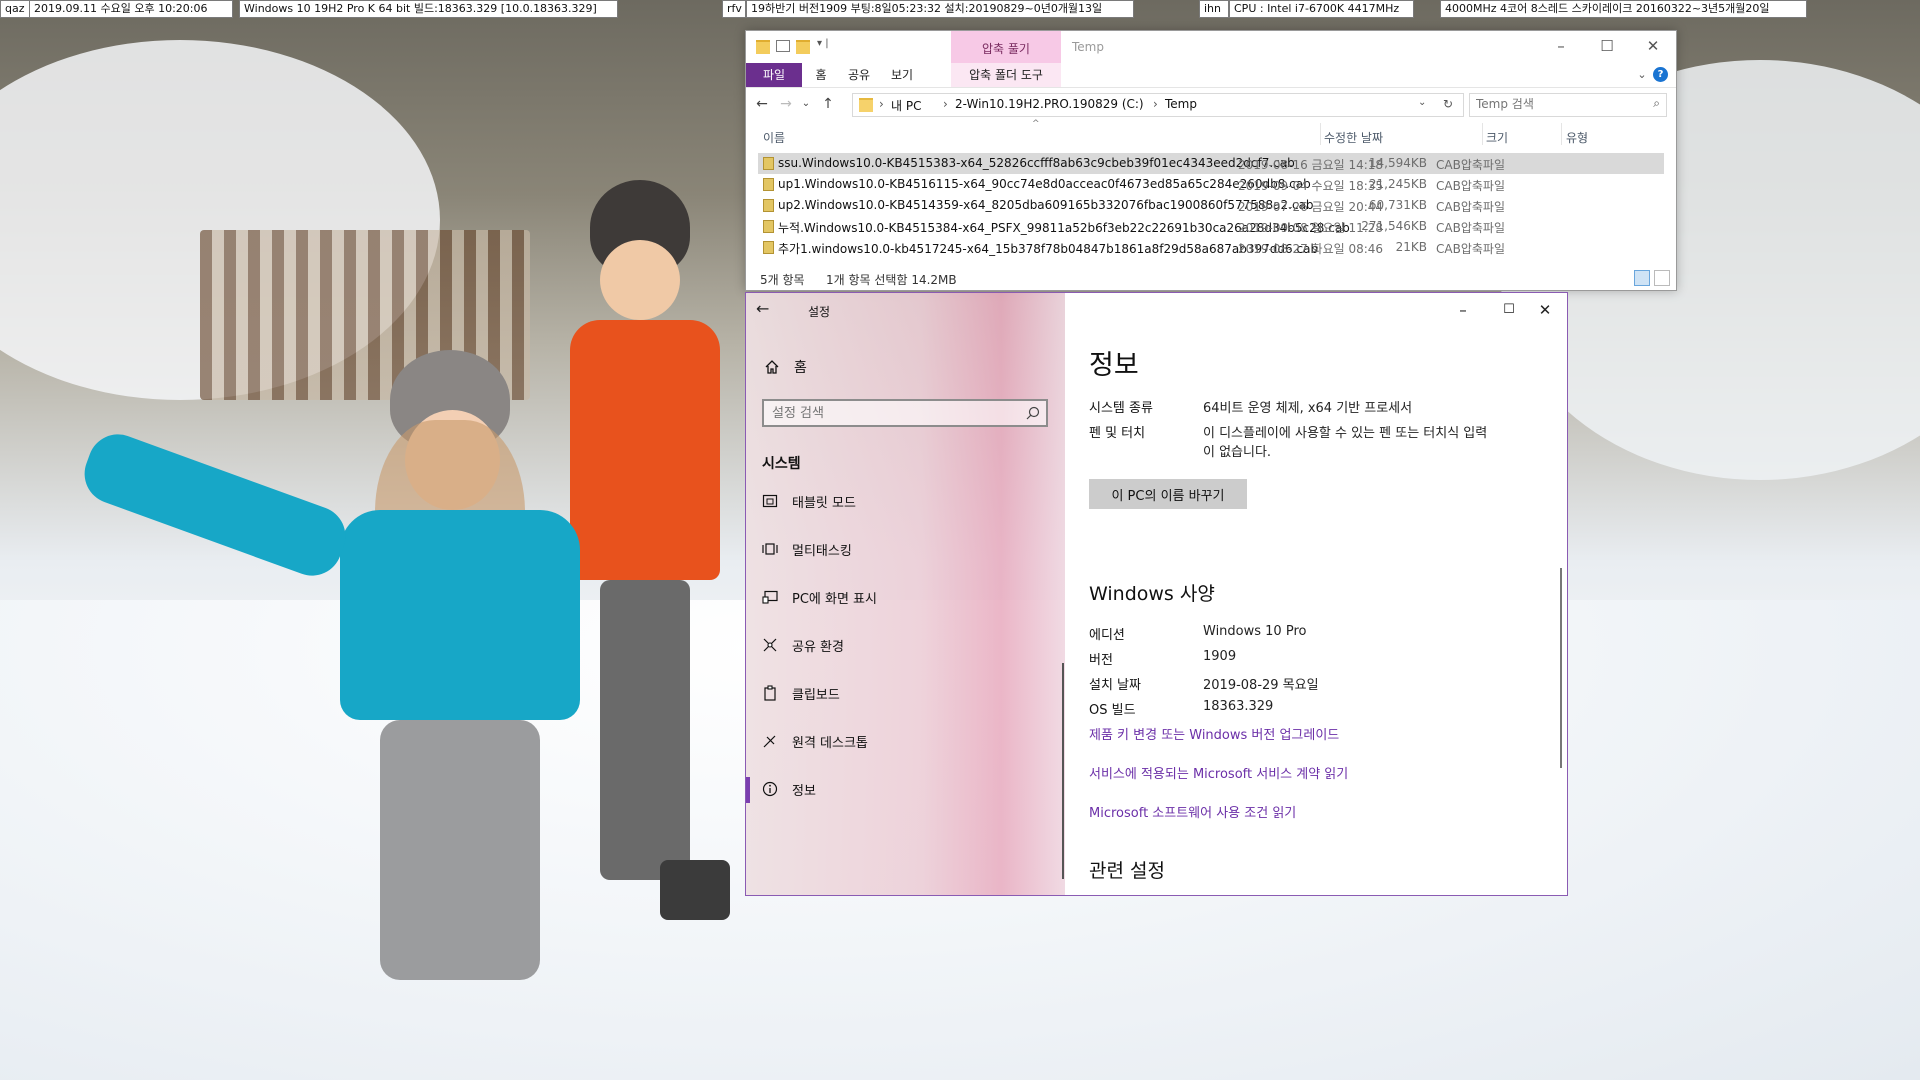  Describe the element at coordinates (1261, 685) in the screenshot. I see `spec-value: 2019-08-29 목요일` at that location.